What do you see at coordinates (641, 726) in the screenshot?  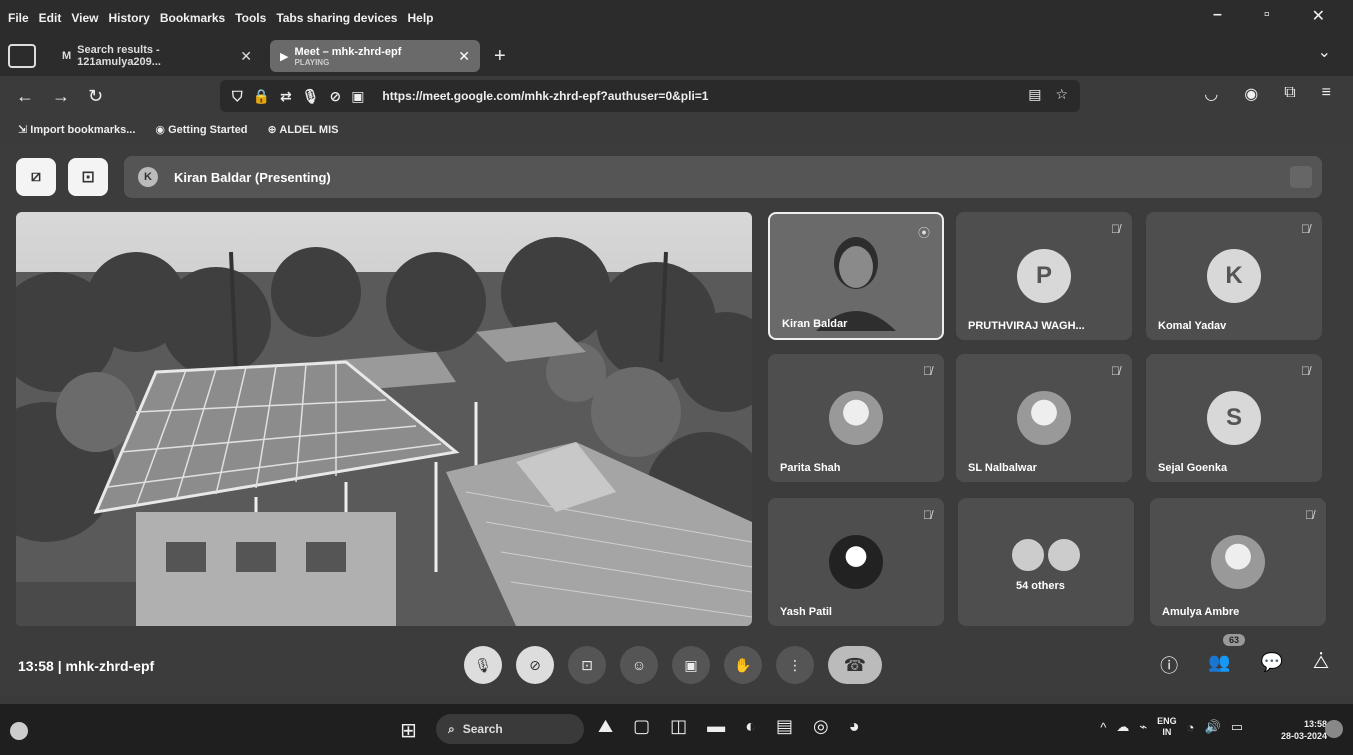 I see `task-view-icon: ▢` at bounding box center [641, 726].